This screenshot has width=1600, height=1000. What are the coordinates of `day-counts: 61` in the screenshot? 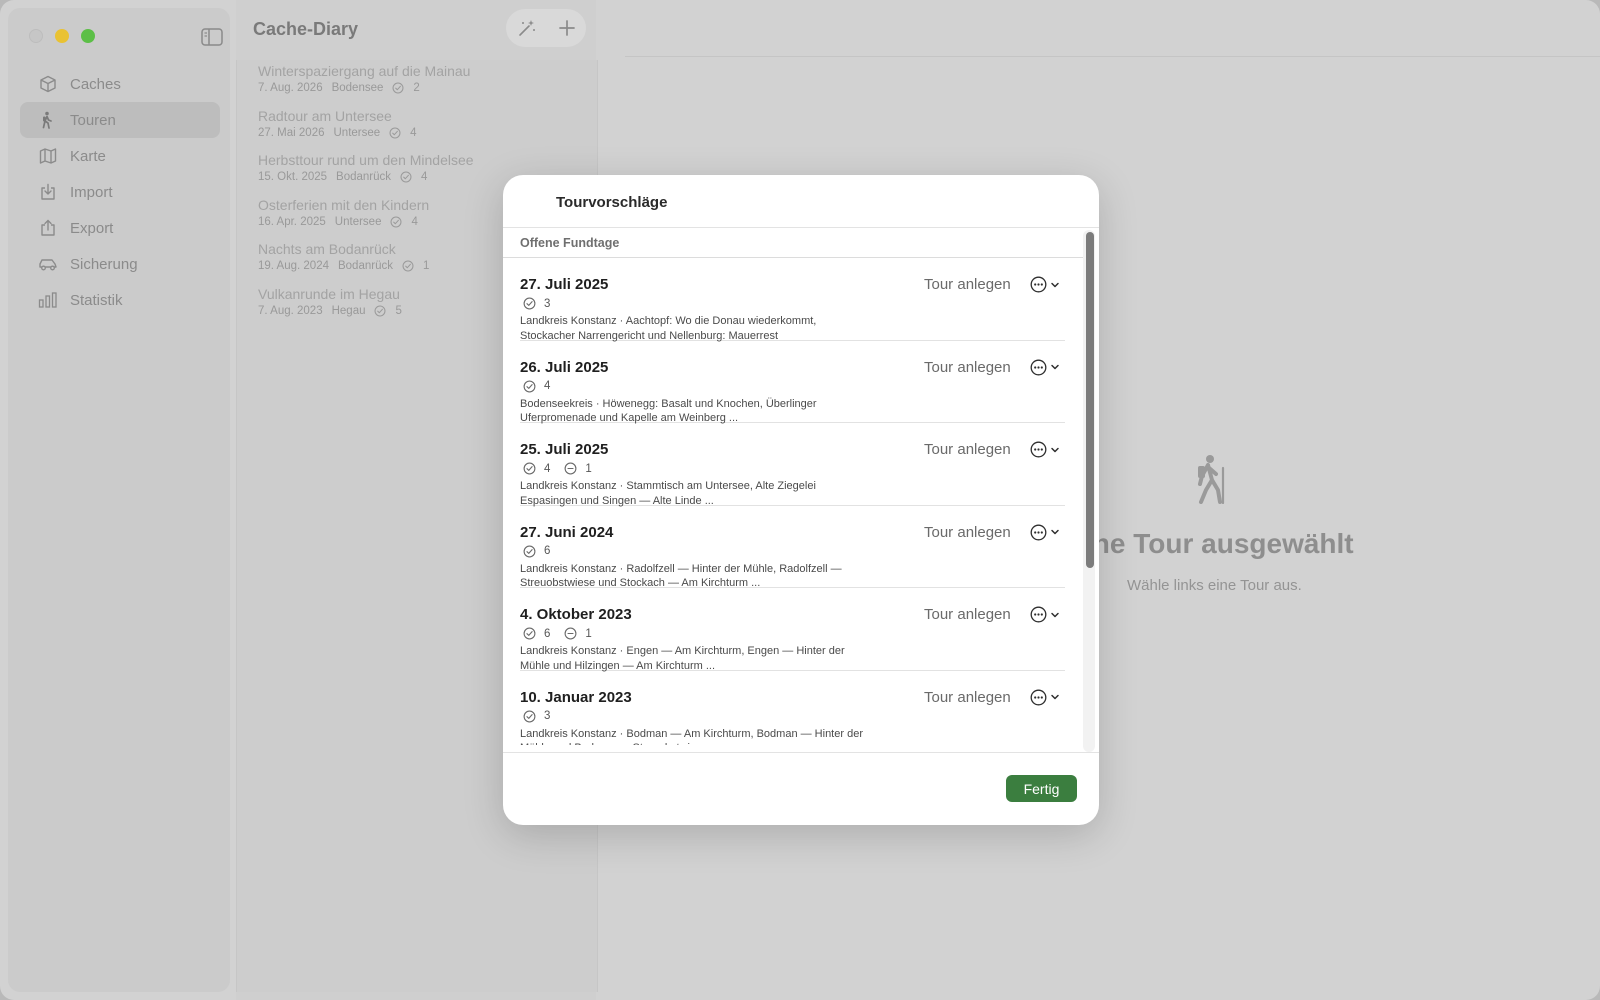 It's located at (564, 633).